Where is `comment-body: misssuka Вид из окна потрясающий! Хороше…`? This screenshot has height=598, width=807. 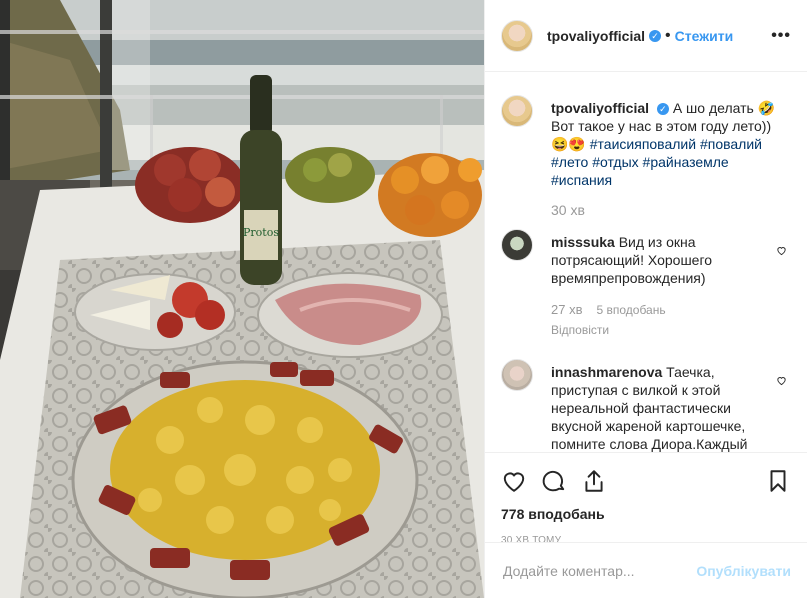 comment-body: misssuka Вид из окна потрясающий! Хороше… is located at coordinates (665, 286).